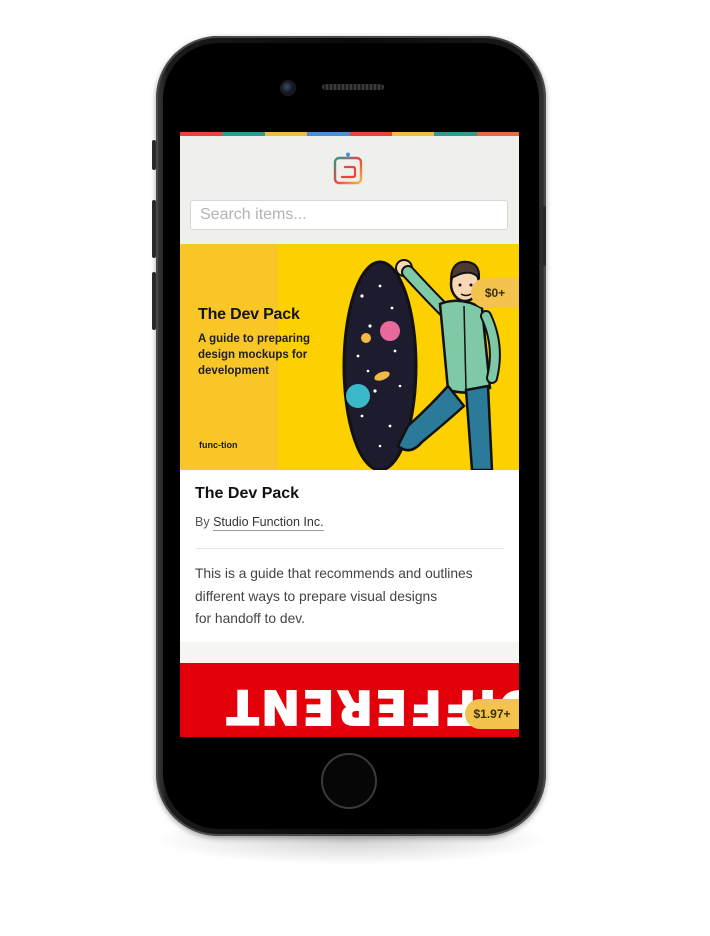  Describe the element at coordinates (202, 522) in the screenshot. I see `author-prefix: By` at that location.